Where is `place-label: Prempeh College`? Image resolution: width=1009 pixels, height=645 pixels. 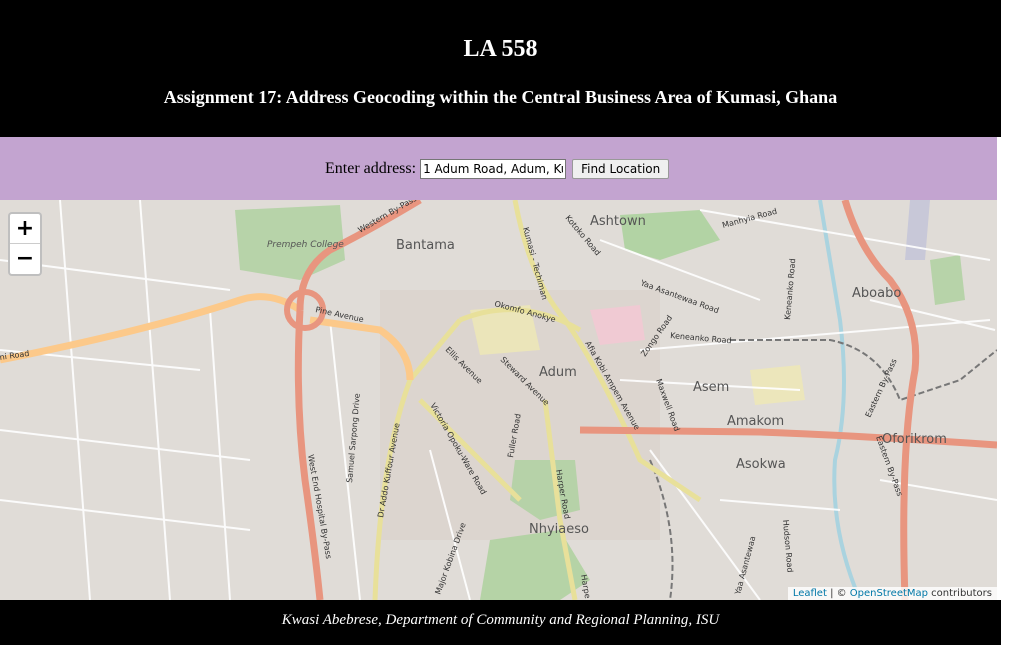 place-label: Prempeh College is located at coordinates (305, 245).